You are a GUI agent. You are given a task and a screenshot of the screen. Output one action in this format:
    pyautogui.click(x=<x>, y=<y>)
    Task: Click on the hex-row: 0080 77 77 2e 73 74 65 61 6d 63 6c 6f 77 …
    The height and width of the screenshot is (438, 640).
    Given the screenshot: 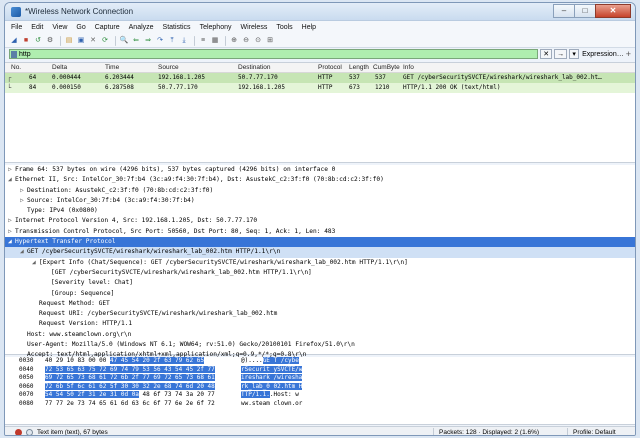 What is the action you would take?
    pyautogui.click(x=320, y=404)
    